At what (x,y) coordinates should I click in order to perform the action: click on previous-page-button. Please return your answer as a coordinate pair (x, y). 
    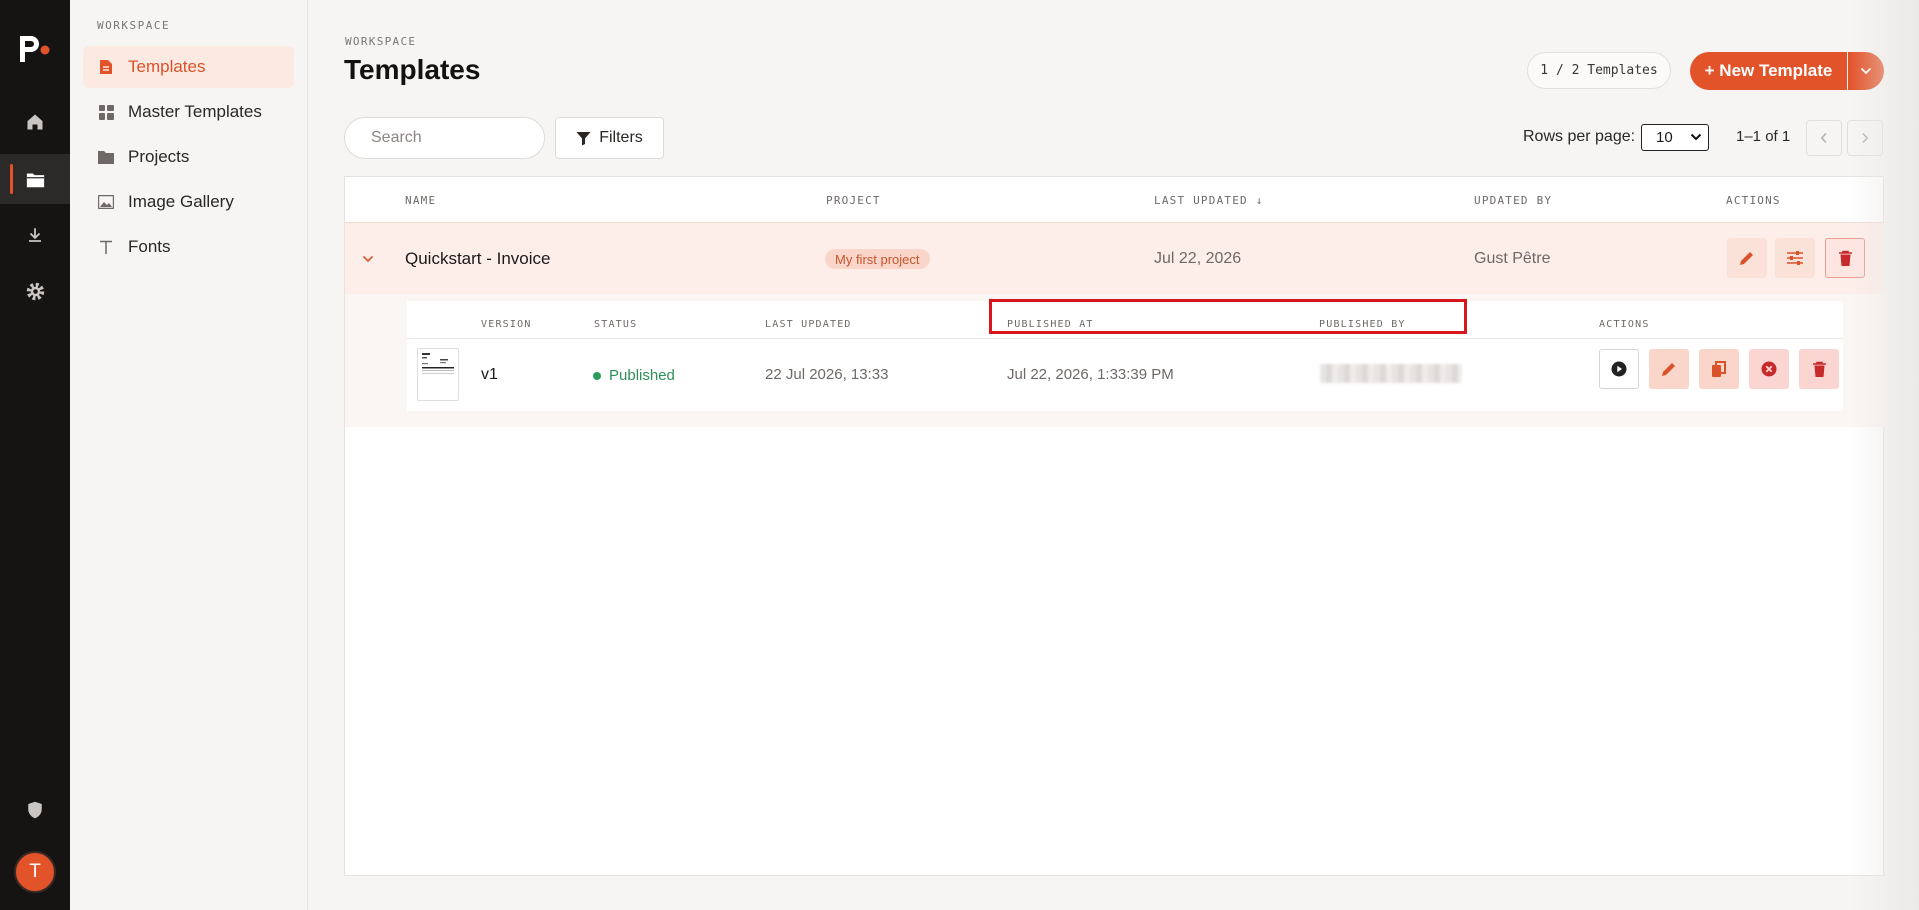
    Looking at the image, I should click on (1824, 138).